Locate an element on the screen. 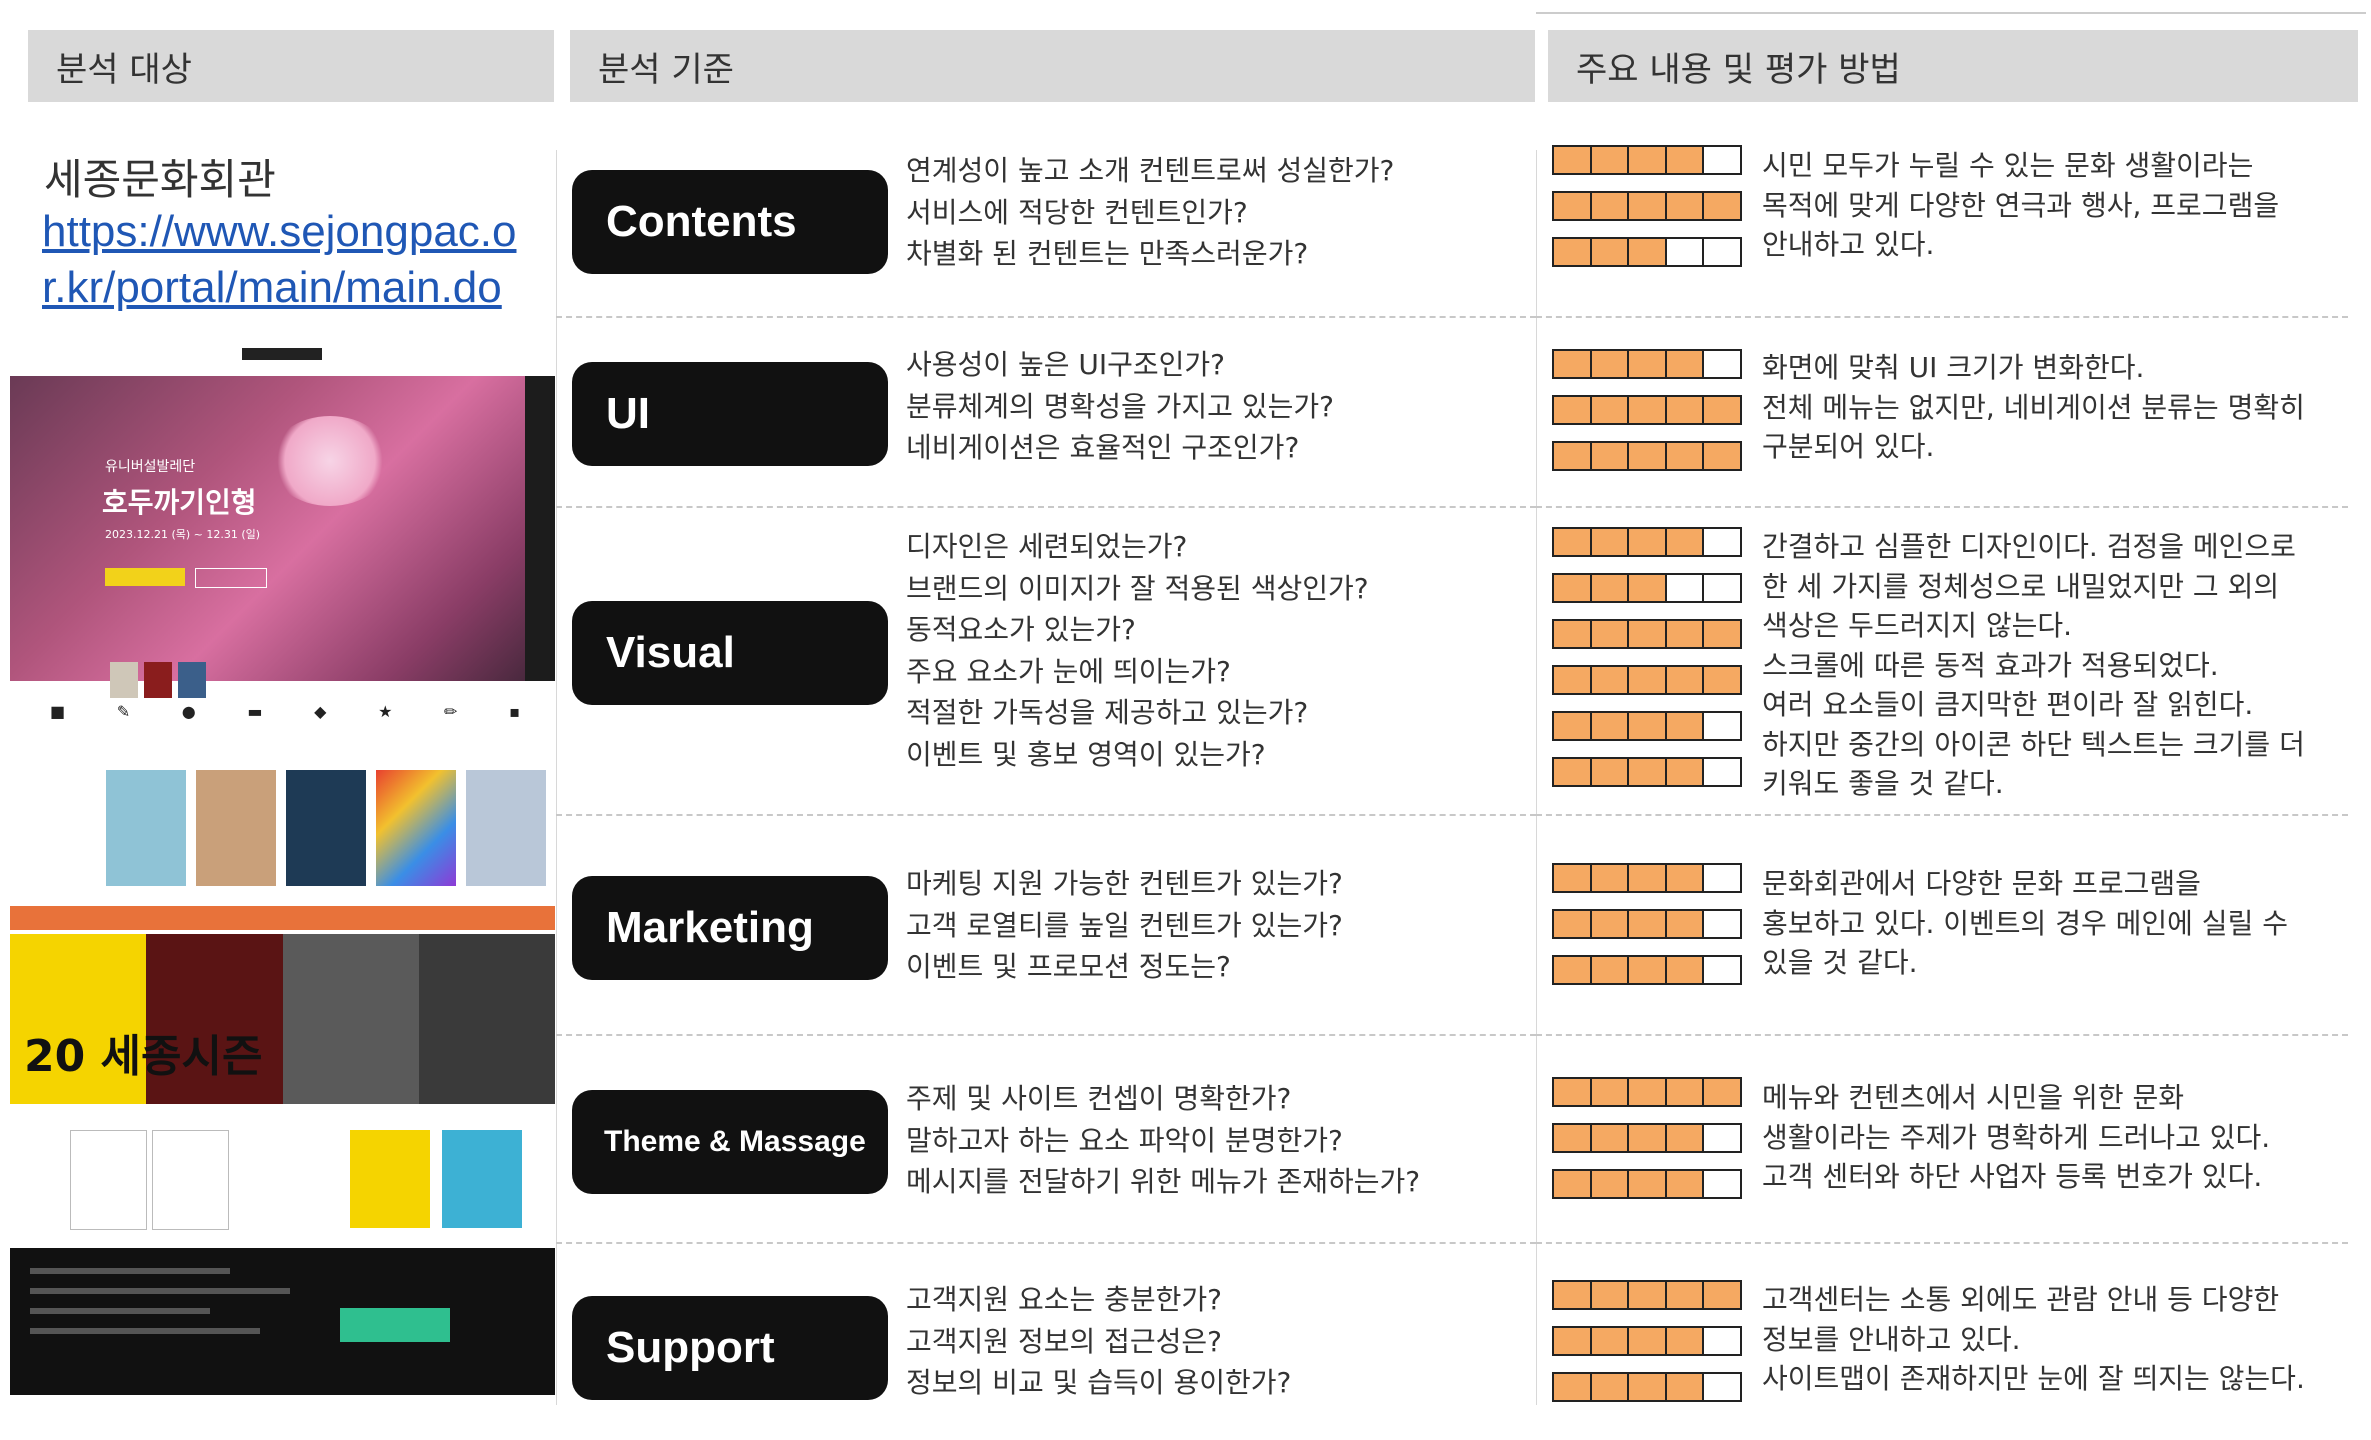  question: 메시지를 전달하기 위한 메뉴가 존재하는가? is located at coordinates (1163, 1181).